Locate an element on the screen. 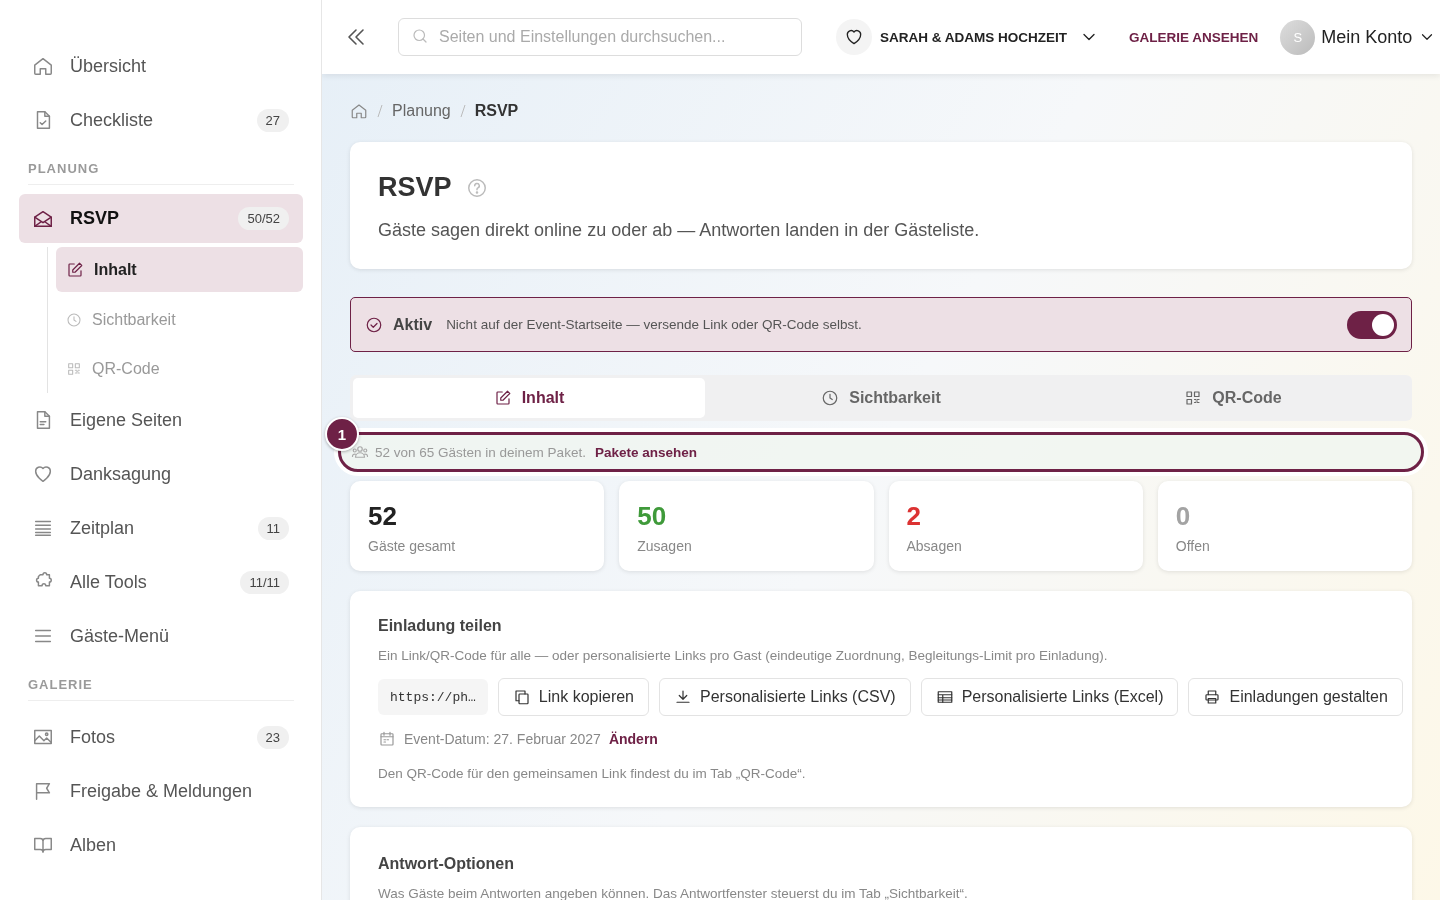 The width and height of the screenshot is (1440, 900). gallery-link: GALERIE ANSEHEN is located at coordinates (1194, 37).